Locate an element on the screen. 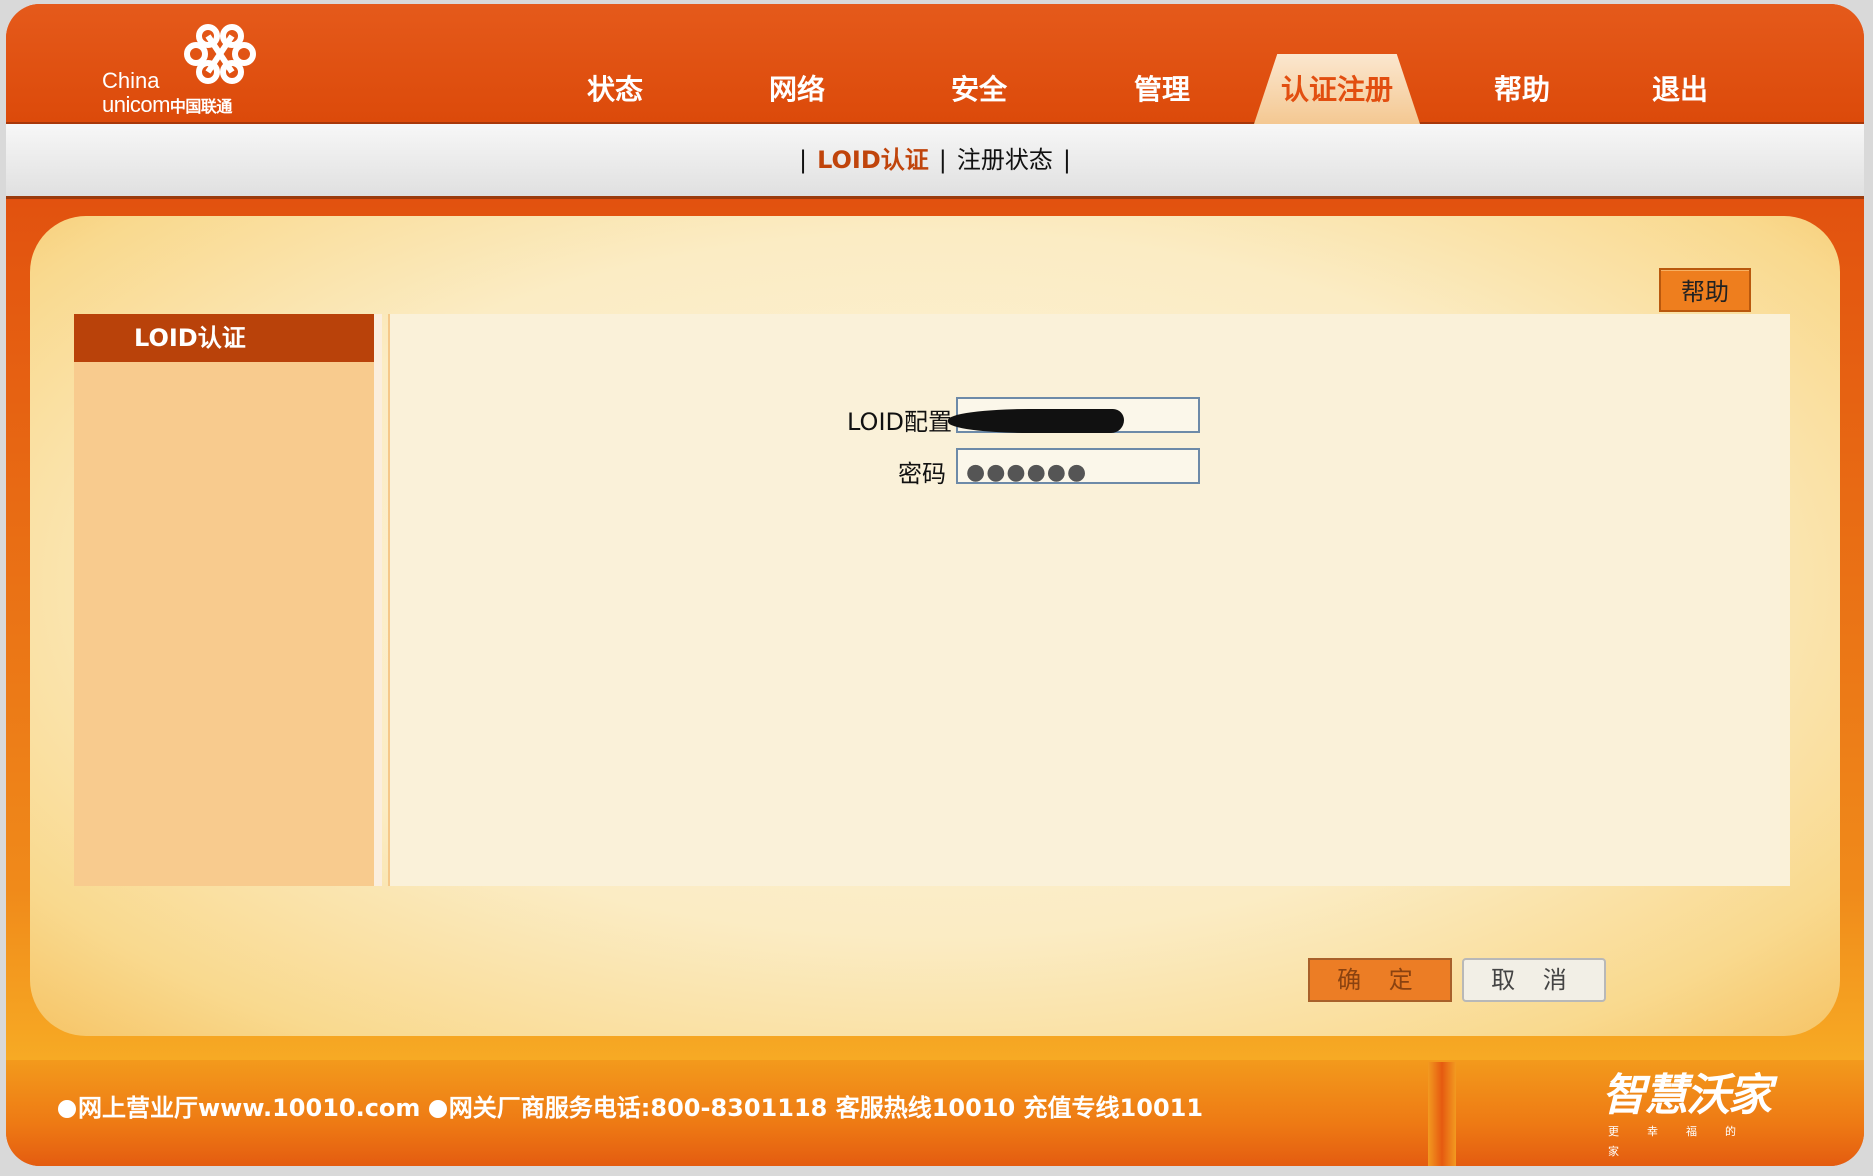 Image resolution: width=1873 pixels, height=1176 pixels. nav-network: 网络 is located at coordinates (797, 90).